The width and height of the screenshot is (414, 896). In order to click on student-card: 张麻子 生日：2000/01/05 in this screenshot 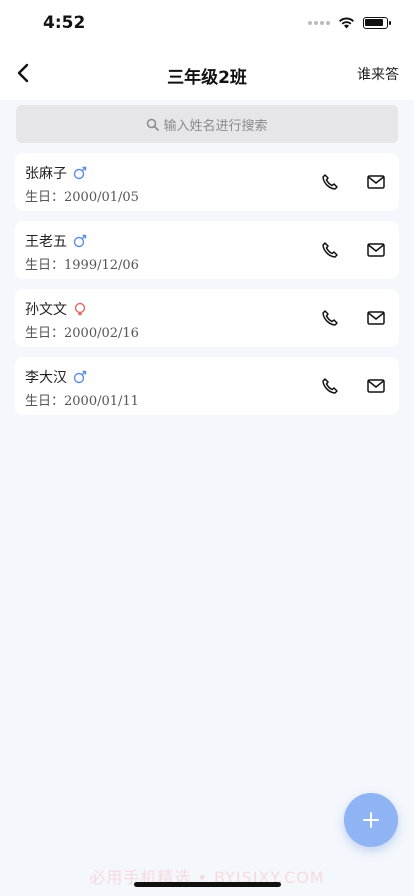, I will do `click(207, 182)`.